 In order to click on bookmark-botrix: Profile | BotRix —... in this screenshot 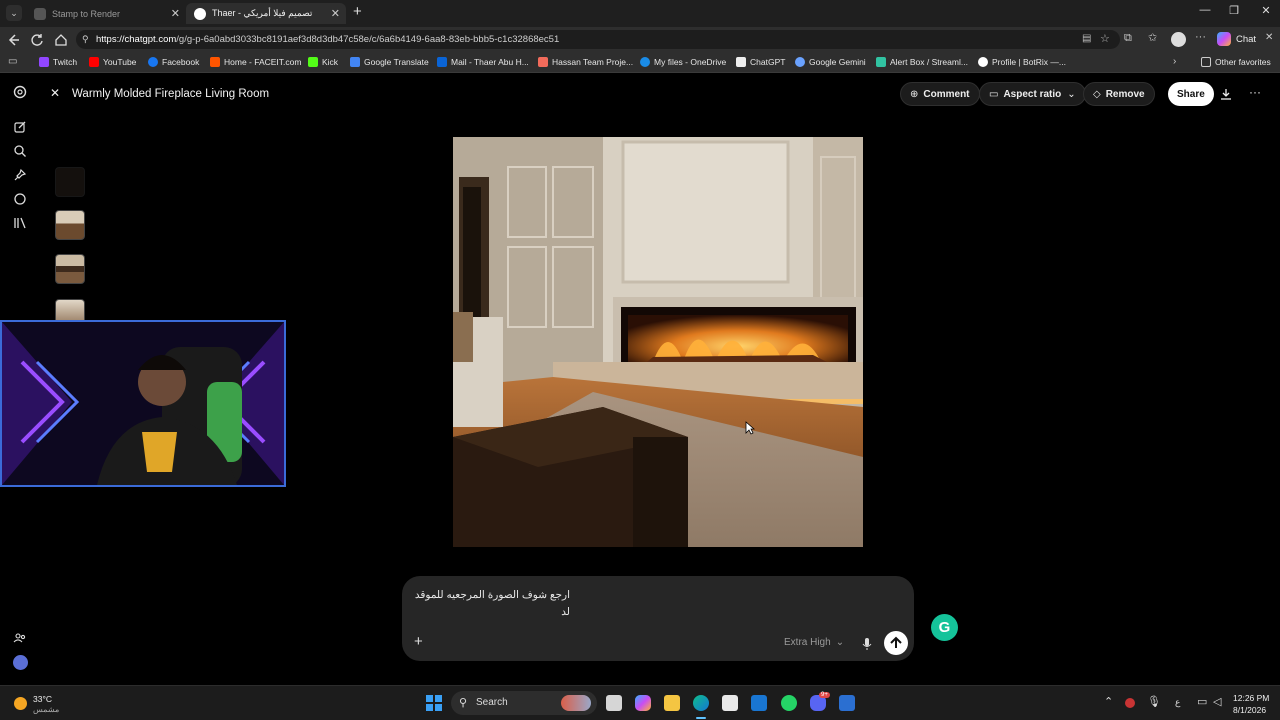, I will do `click(1022, 62)`.